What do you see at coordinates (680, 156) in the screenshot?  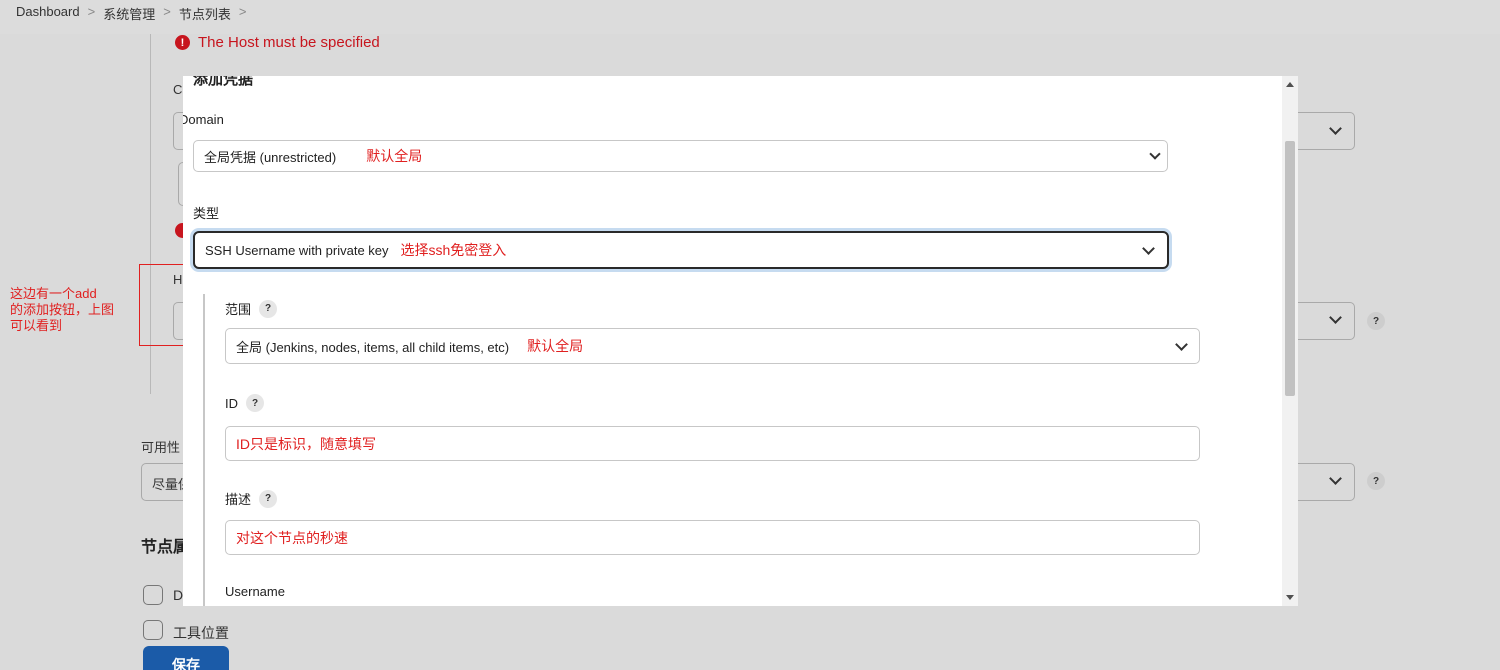 I see `domain-select: 全局凭据 (unrestricted) 默认全局` at bounding box center [680, 156].